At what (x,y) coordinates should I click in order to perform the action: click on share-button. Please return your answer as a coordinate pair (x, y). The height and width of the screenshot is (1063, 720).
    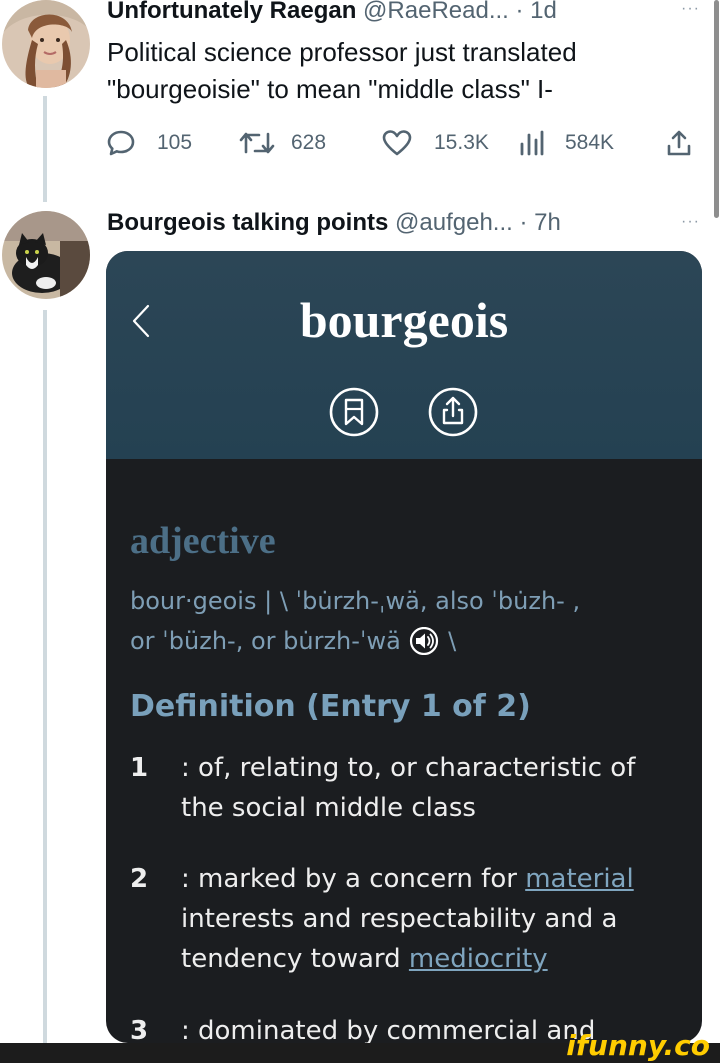
    Looking at the image, I should click on (679, 143).